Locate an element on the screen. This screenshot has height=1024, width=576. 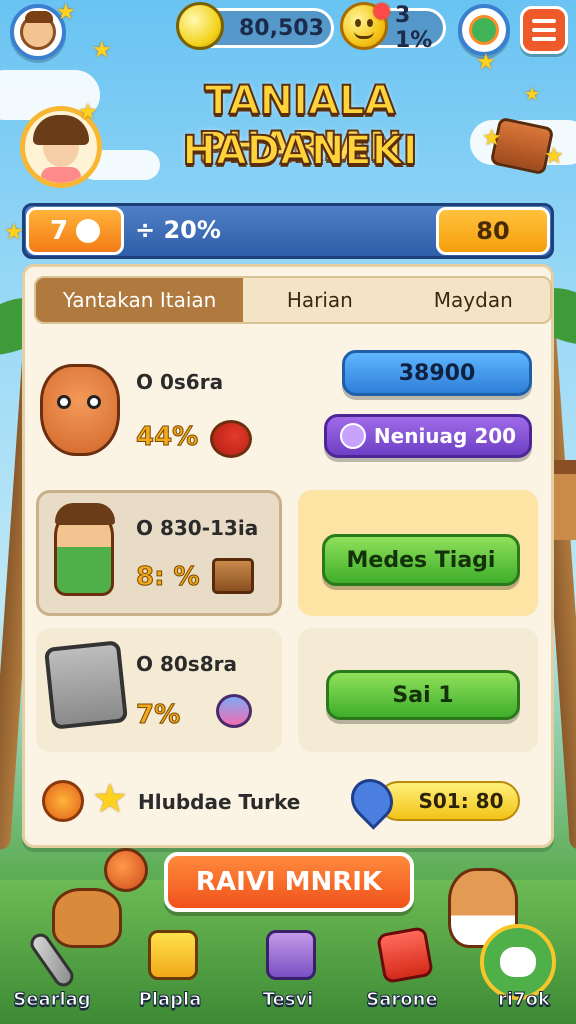
tab-bar: Yantakan Itaian Harian Maydan is located at coordinates (293, 300).